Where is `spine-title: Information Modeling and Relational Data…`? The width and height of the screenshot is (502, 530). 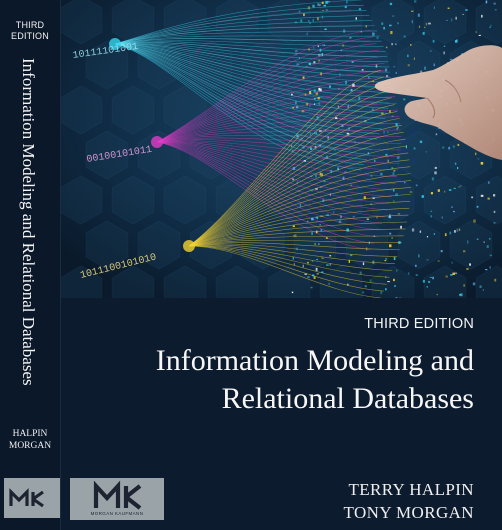
spine-title: Information Modeling and Relational Data… is located at coordinates (30, 228).